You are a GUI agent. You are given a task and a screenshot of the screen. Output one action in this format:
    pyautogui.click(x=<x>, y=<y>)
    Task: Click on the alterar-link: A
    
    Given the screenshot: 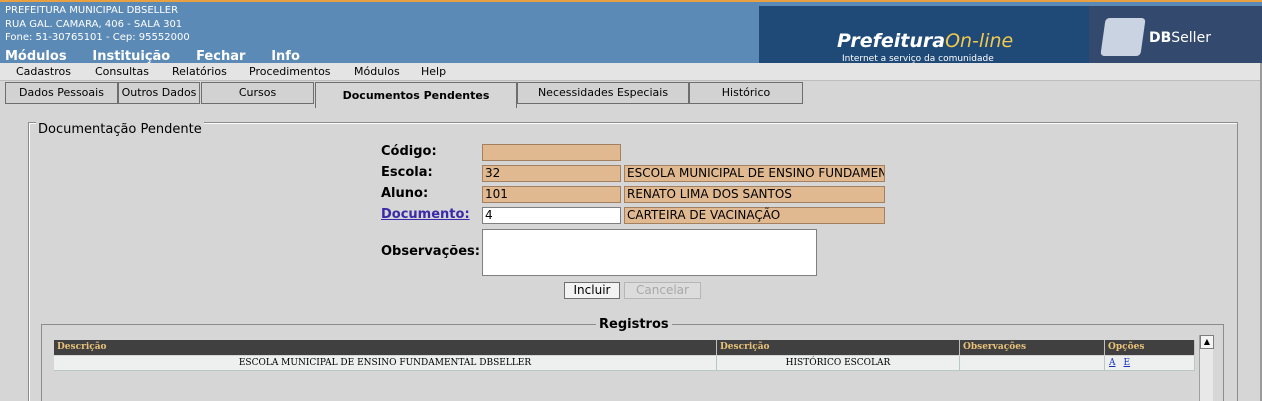 What is the action you would take?
    pyautogui.click(x=1112, y=363)
    